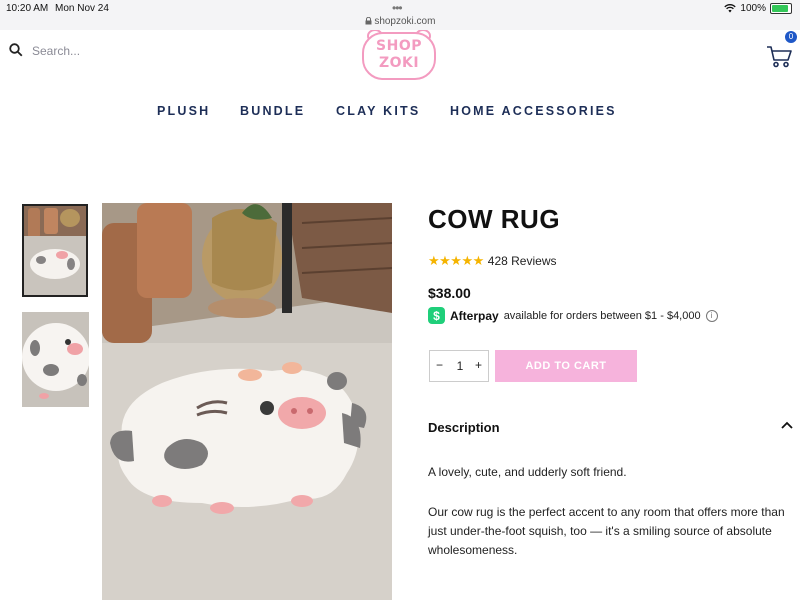 The width and height of the screenshot is (800, 600). What do you see at coordinates (405, 21) in the screenshot?
I see `url-text: shopzoki.com` at bounding box center [405, 21].